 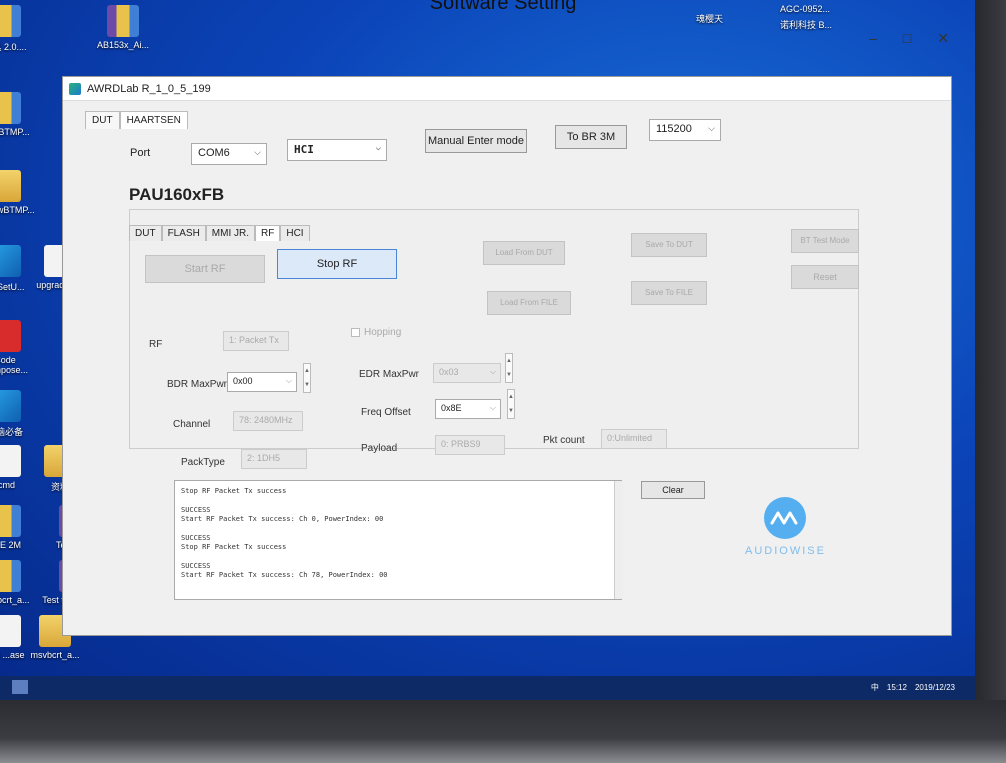 I want to click on desktop-icon: 电脑必备, so click(x=20, y=414).